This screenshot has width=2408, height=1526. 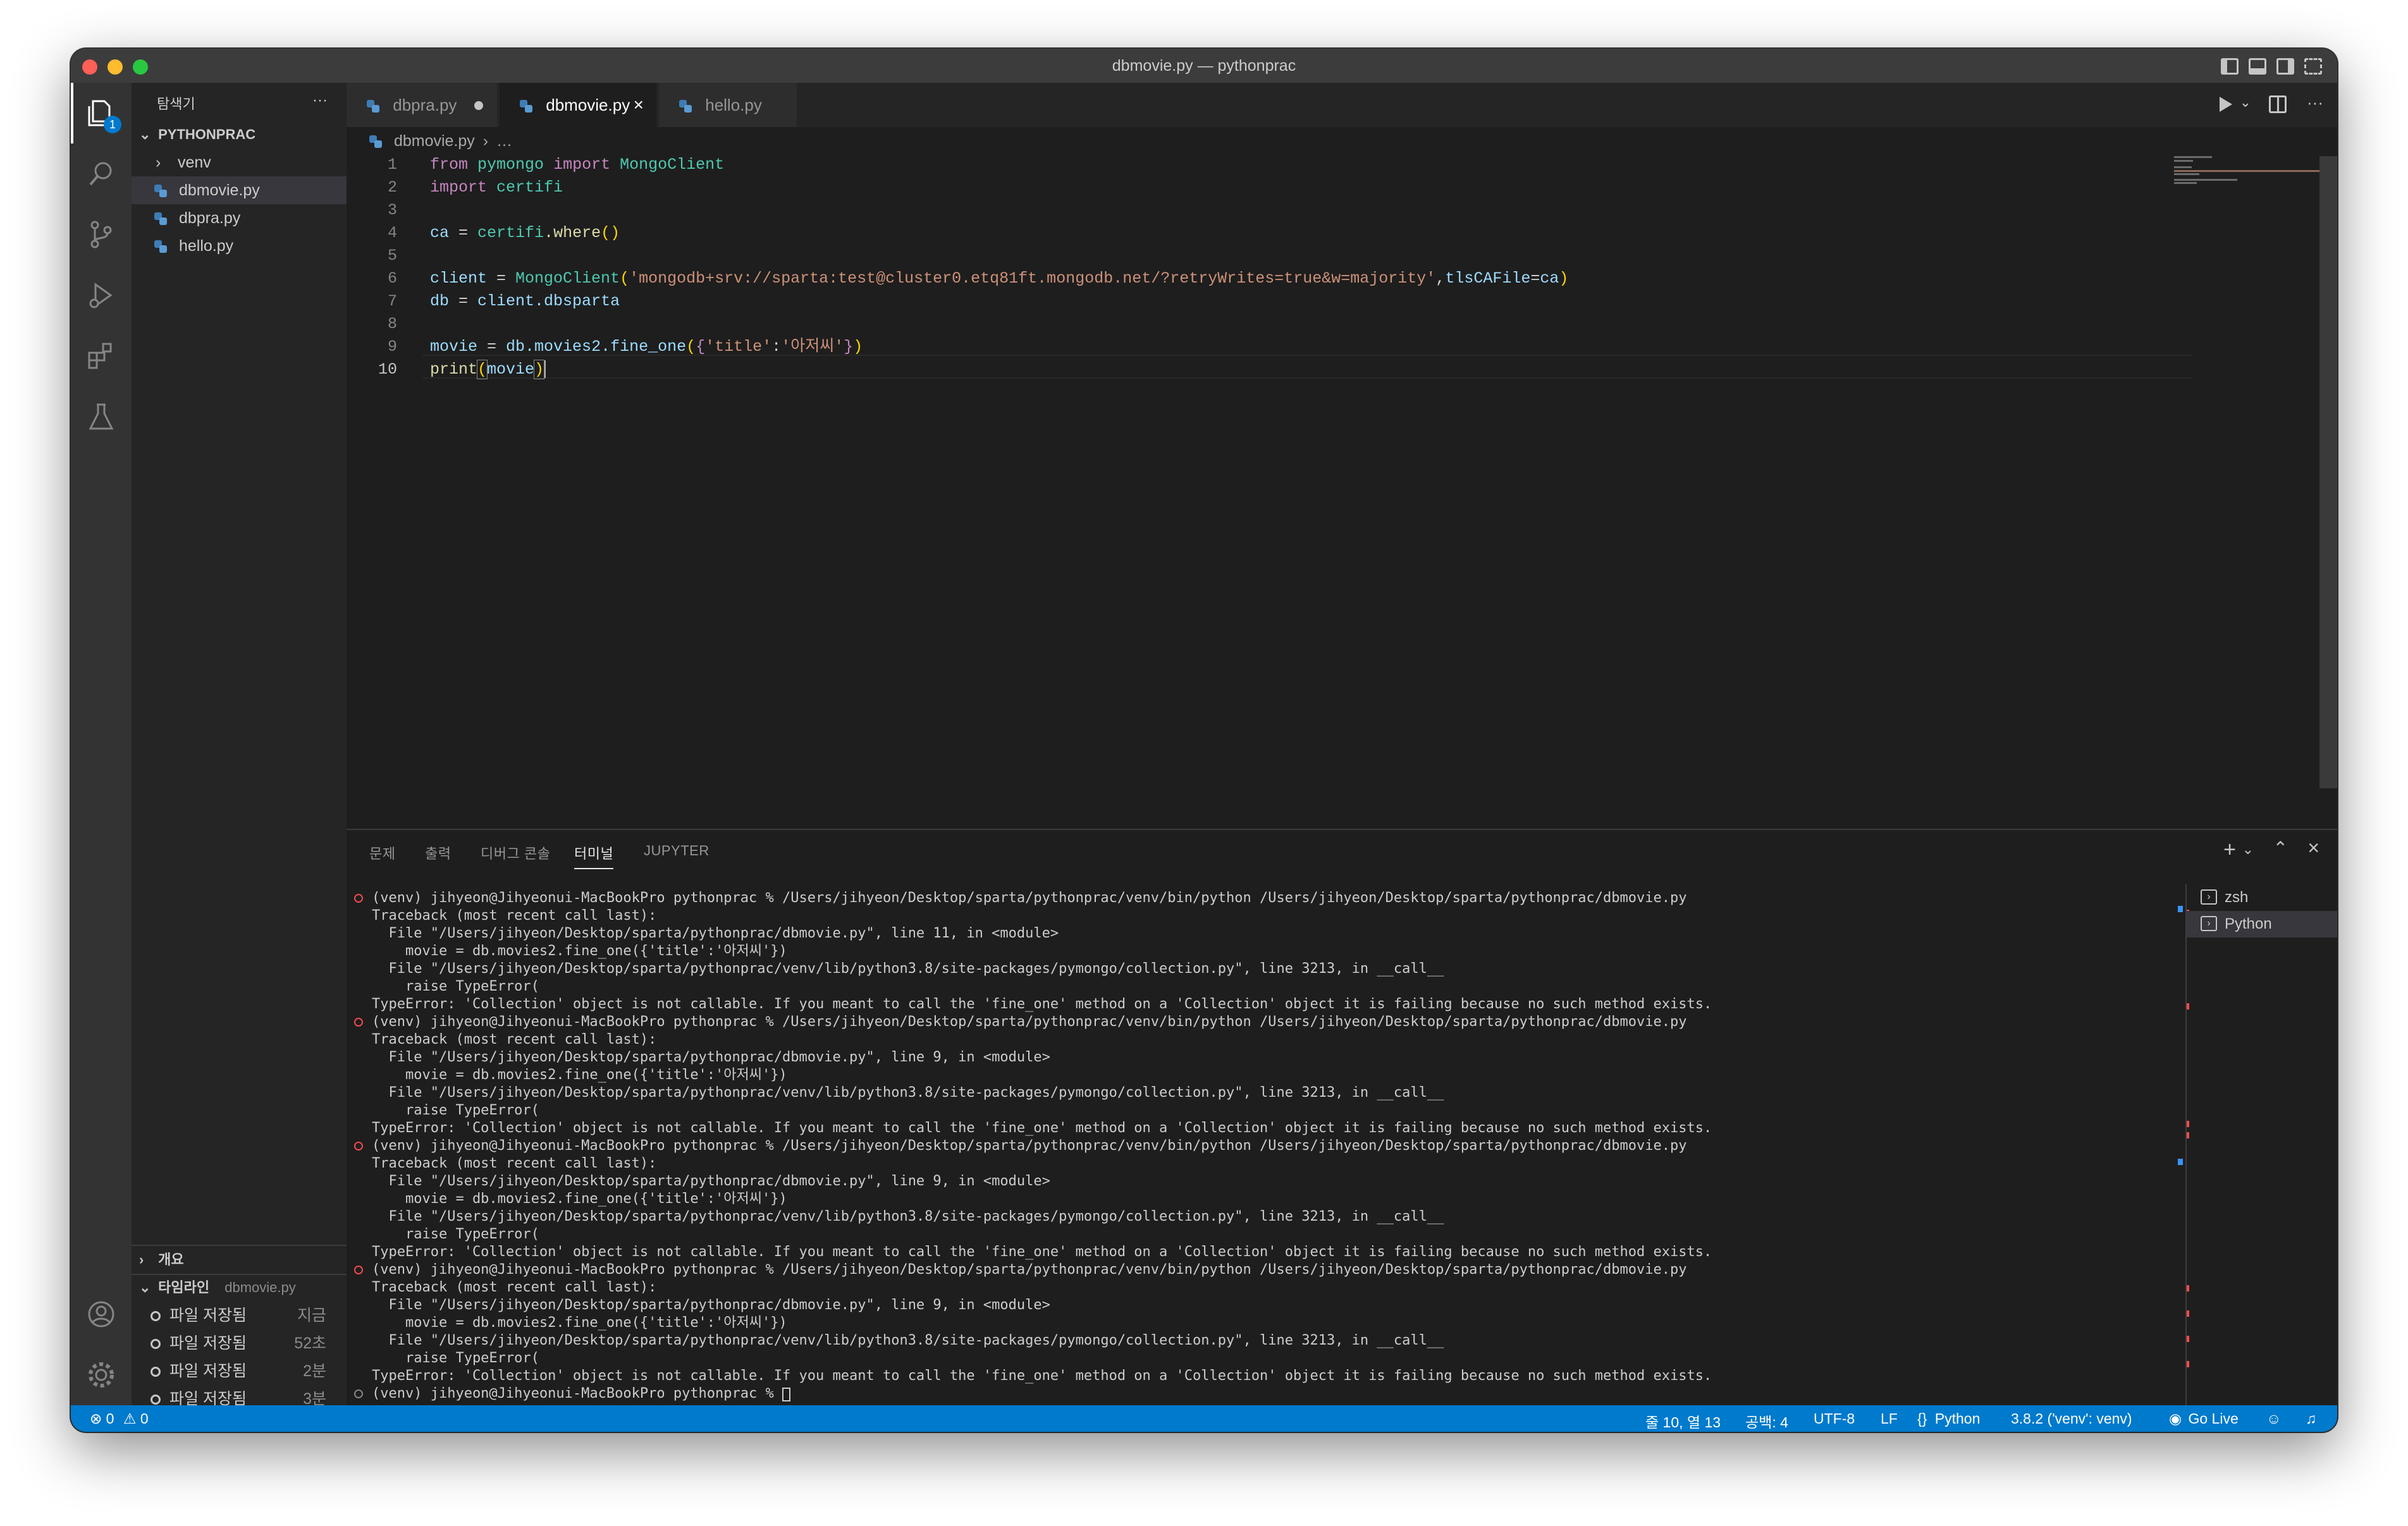 I want to click on code-token: ), so click(x=539, y=369).